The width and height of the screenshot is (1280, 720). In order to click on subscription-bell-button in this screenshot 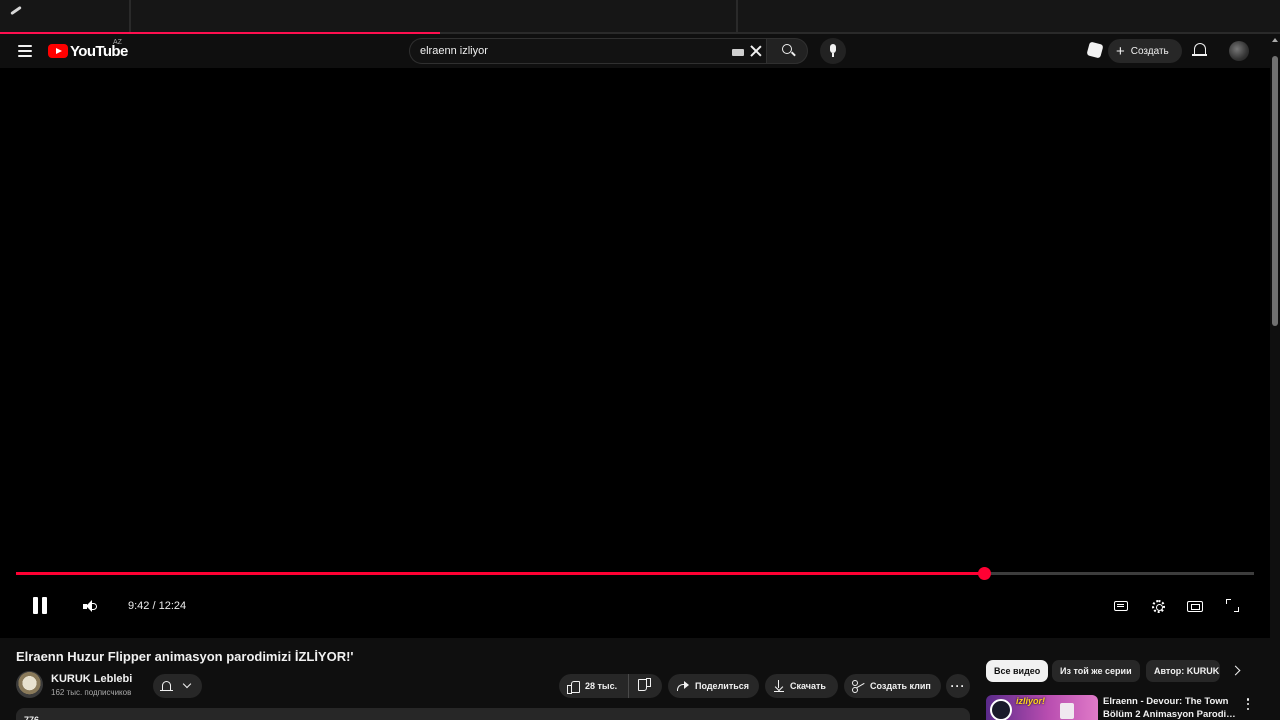, I will do `click(177, 686)`.